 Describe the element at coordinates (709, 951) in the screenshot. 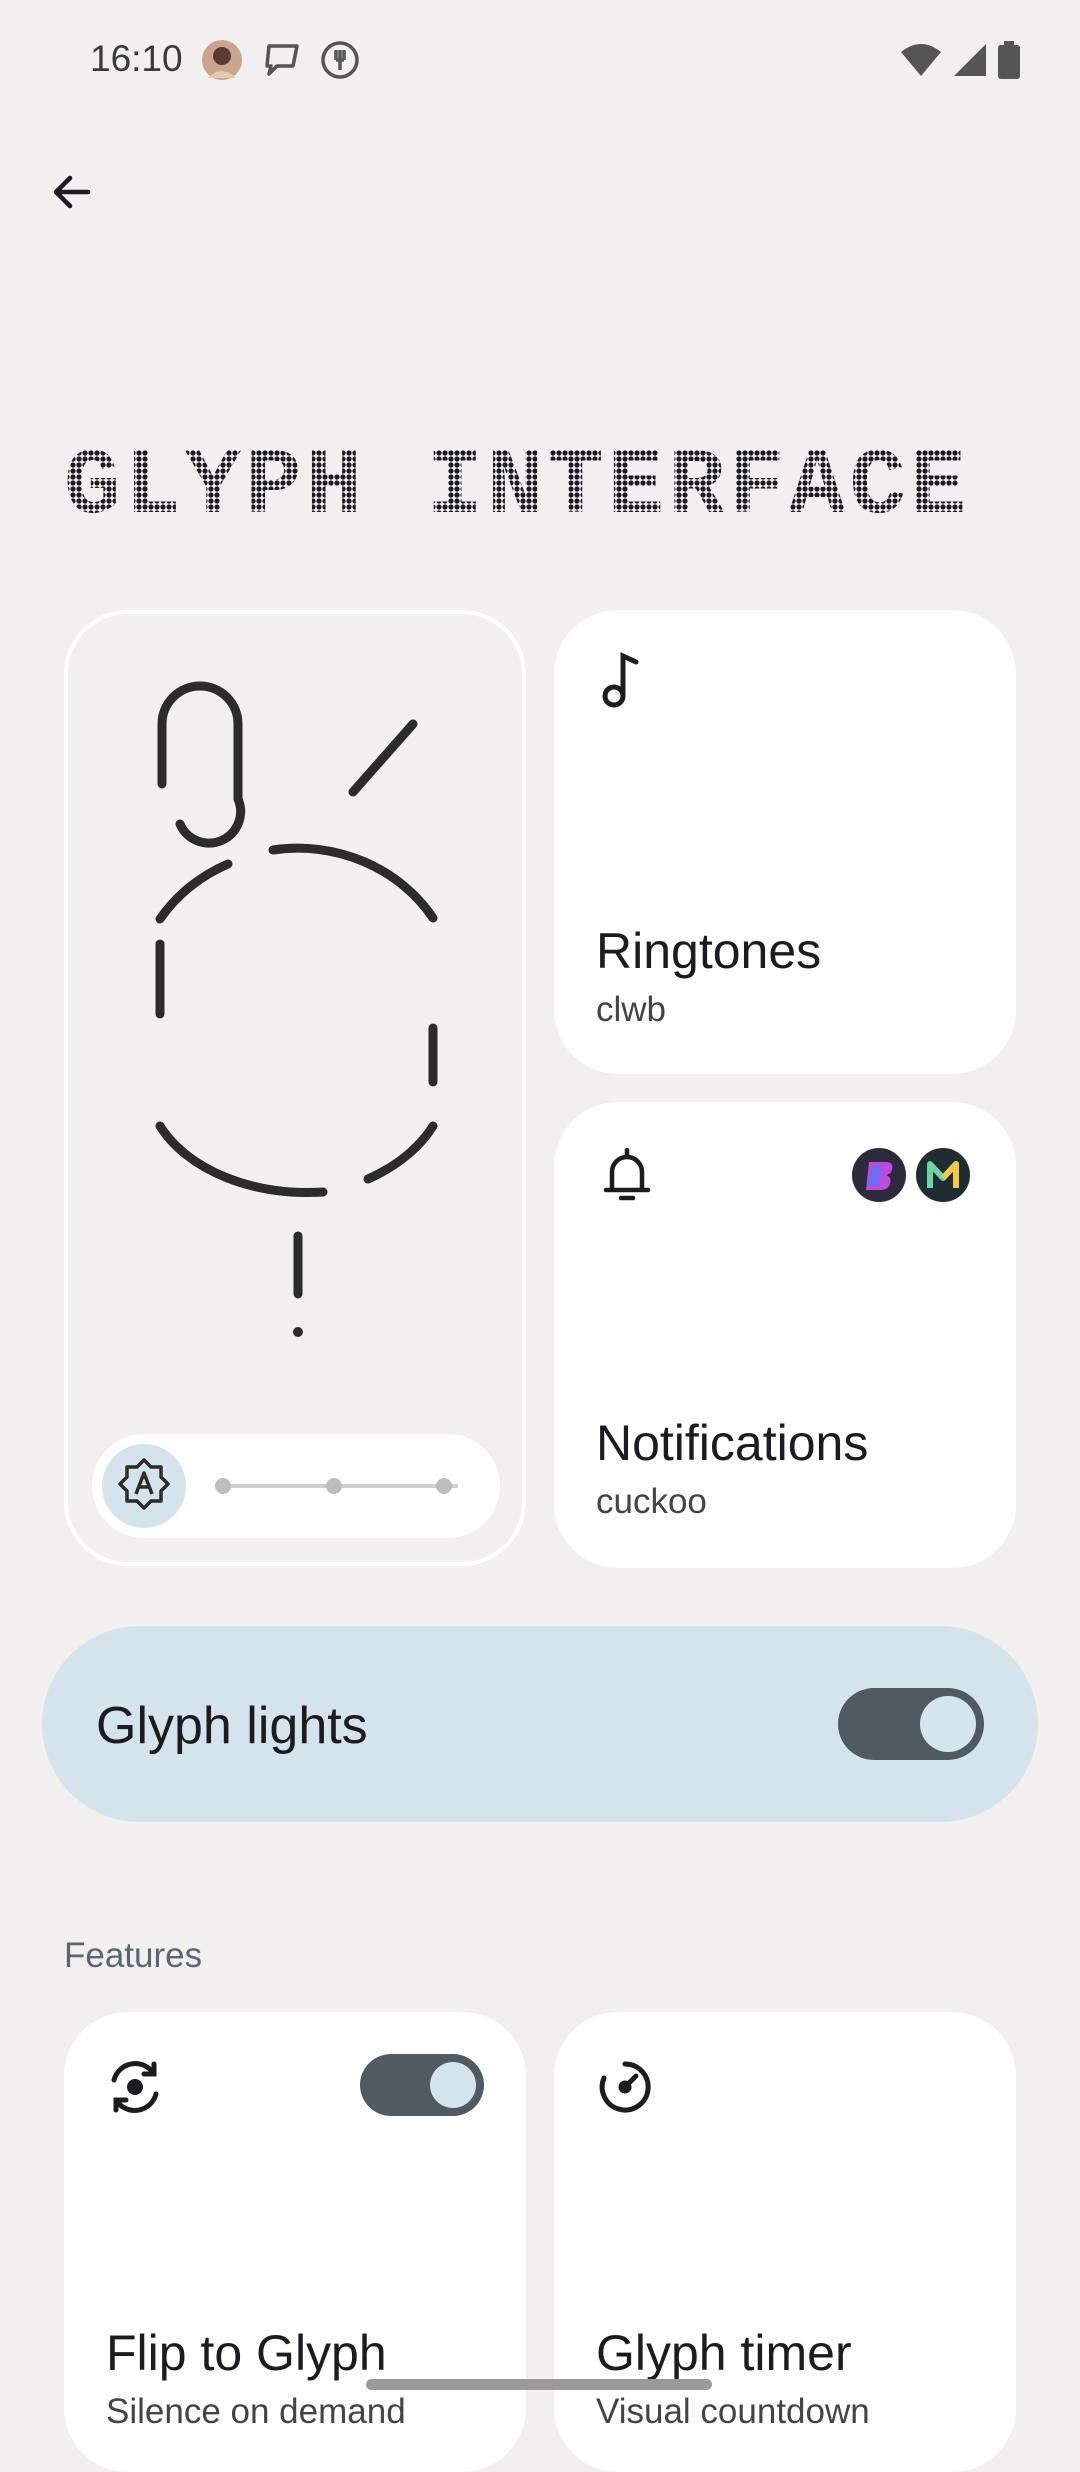

I see `ringtones-title: Ringtones` at that location.